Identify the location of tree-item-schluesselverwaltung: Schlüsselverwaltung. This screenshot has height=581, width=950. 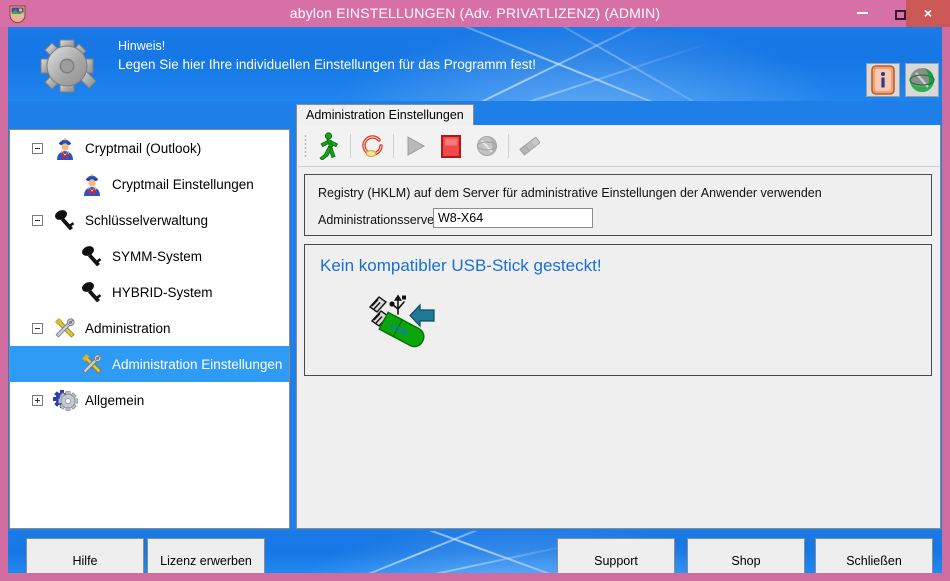
(149, 220).